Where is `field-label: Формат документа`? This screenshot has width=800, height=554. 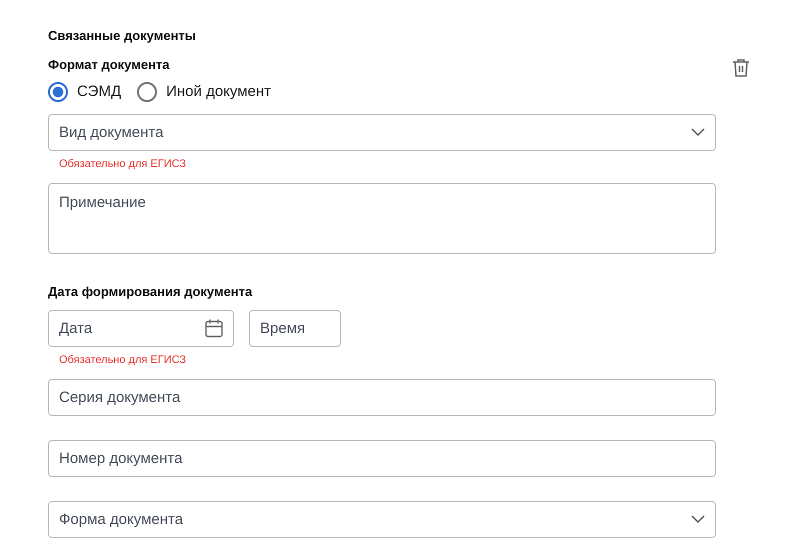 field-label: Формат документа is located at coordinates (109, 65).